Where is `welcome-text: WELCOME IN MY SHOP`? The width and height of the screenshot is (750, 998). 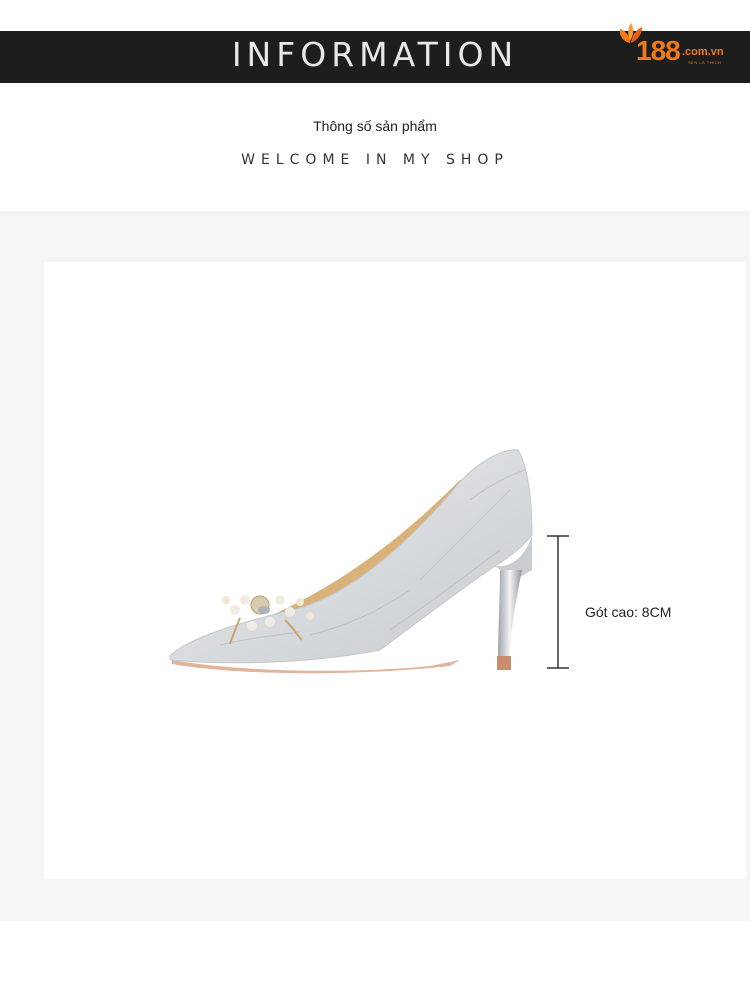 welcome-text: WELCOME IN MY SHOP is located at coordinates (375, 160).